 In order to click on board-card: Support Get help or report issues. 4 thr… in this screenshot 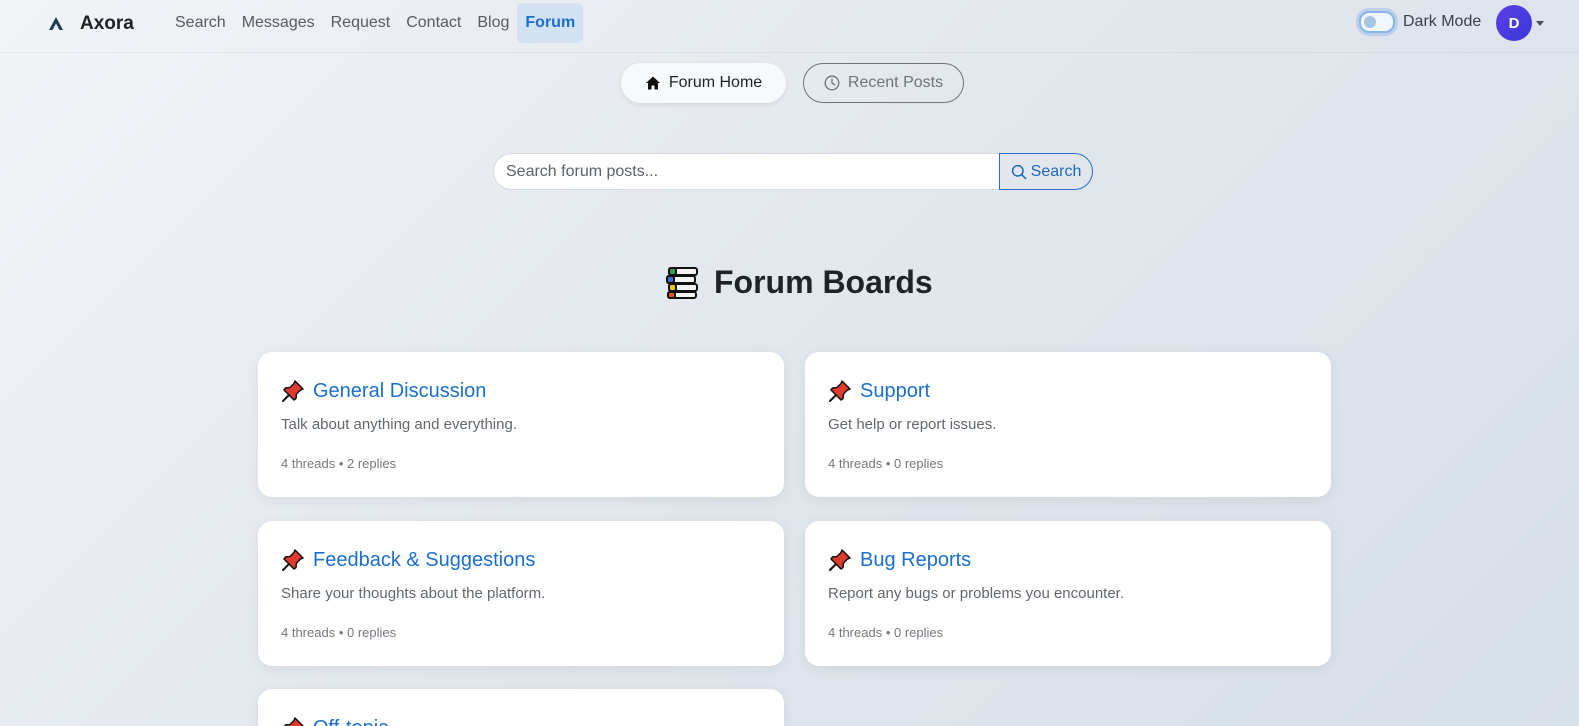, I will do `click(1068, 424)`.